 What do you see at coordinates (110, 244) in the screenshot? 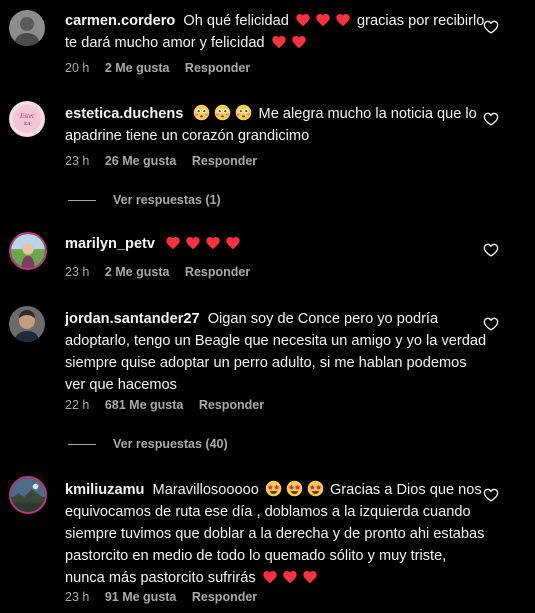
I see `comment-username: marilyn_petv` at bounding box center [110, 244].